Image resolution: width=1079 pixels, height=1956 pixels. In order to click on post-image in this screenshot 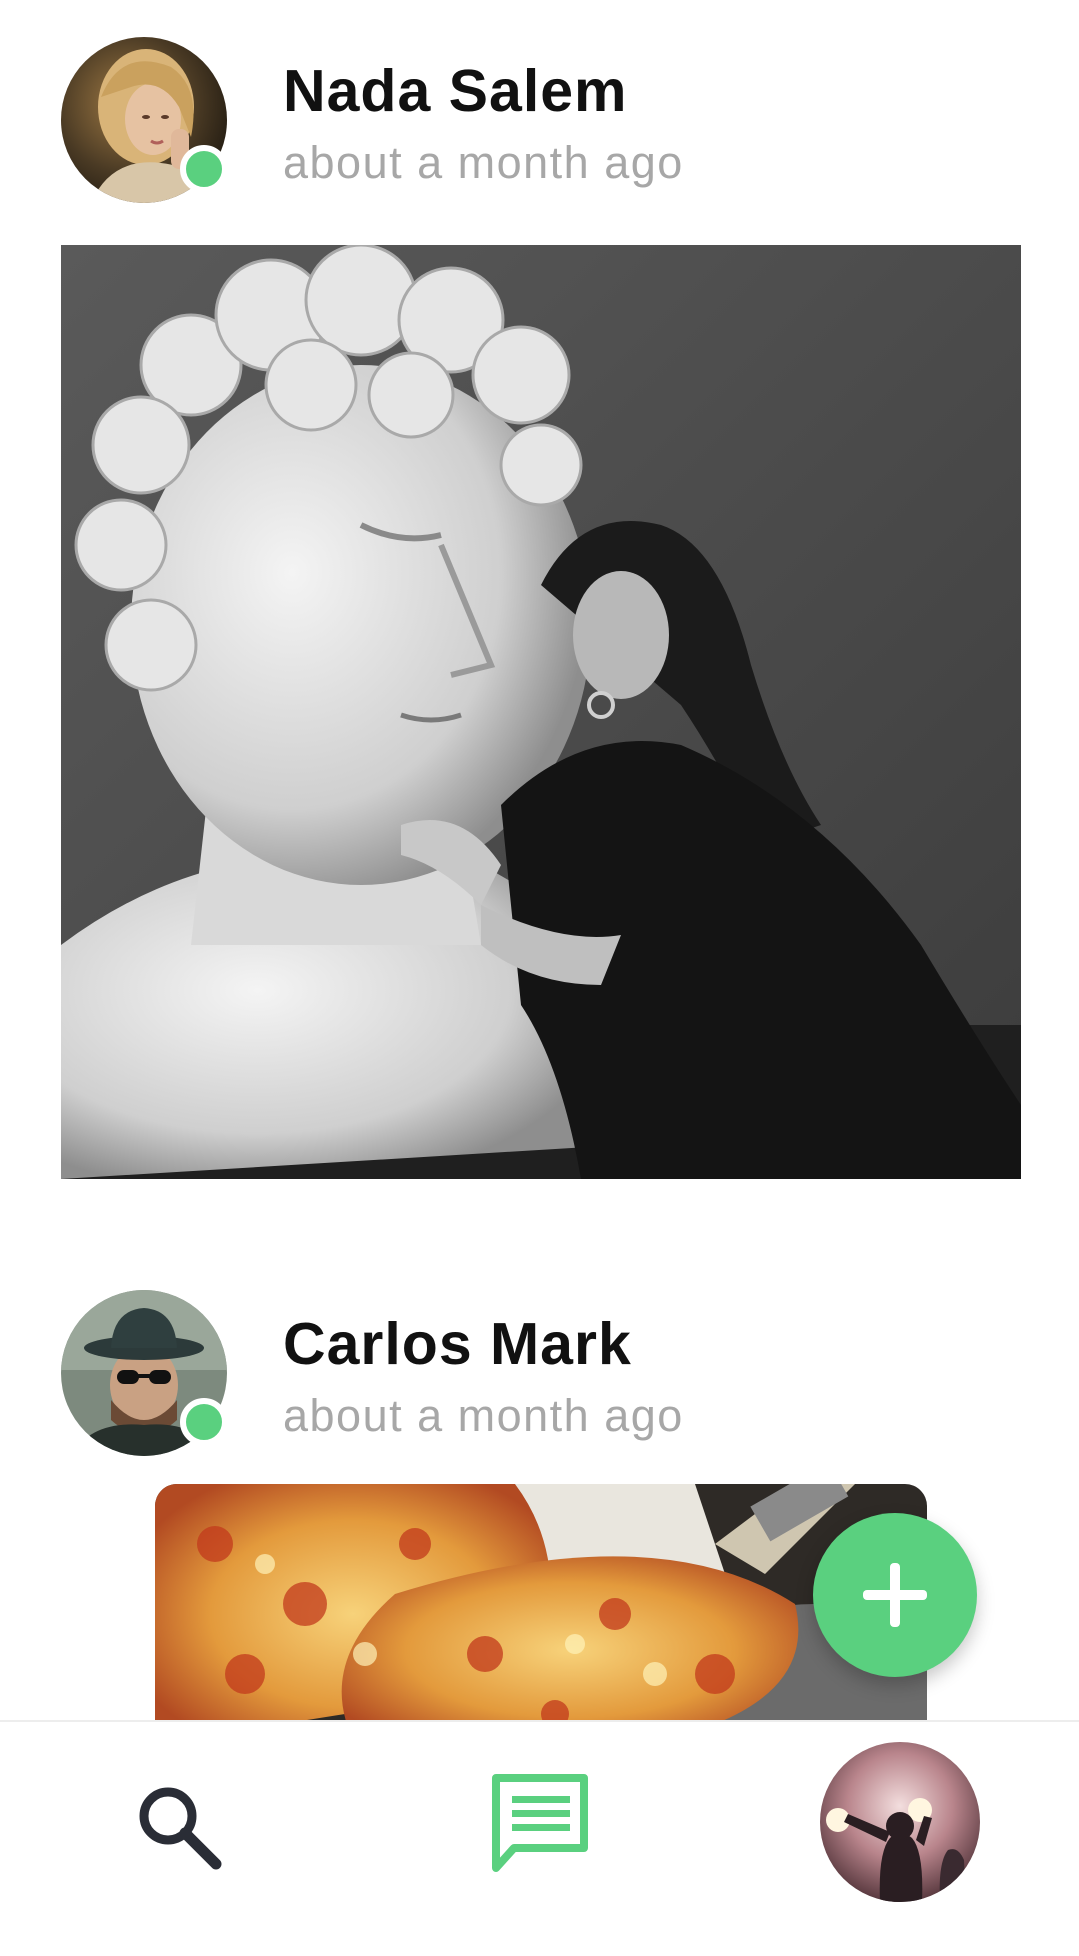, I will do `click(541, 1602)`.